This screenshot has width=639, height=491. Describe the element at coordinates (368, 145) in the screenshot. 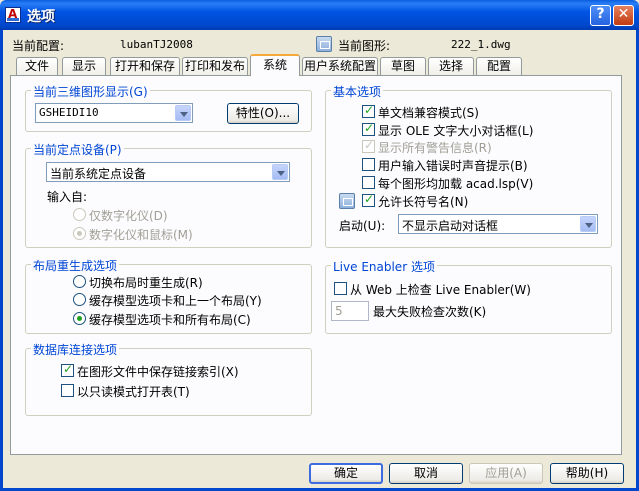

I see `show-all-warnings-checkbox` at that location.